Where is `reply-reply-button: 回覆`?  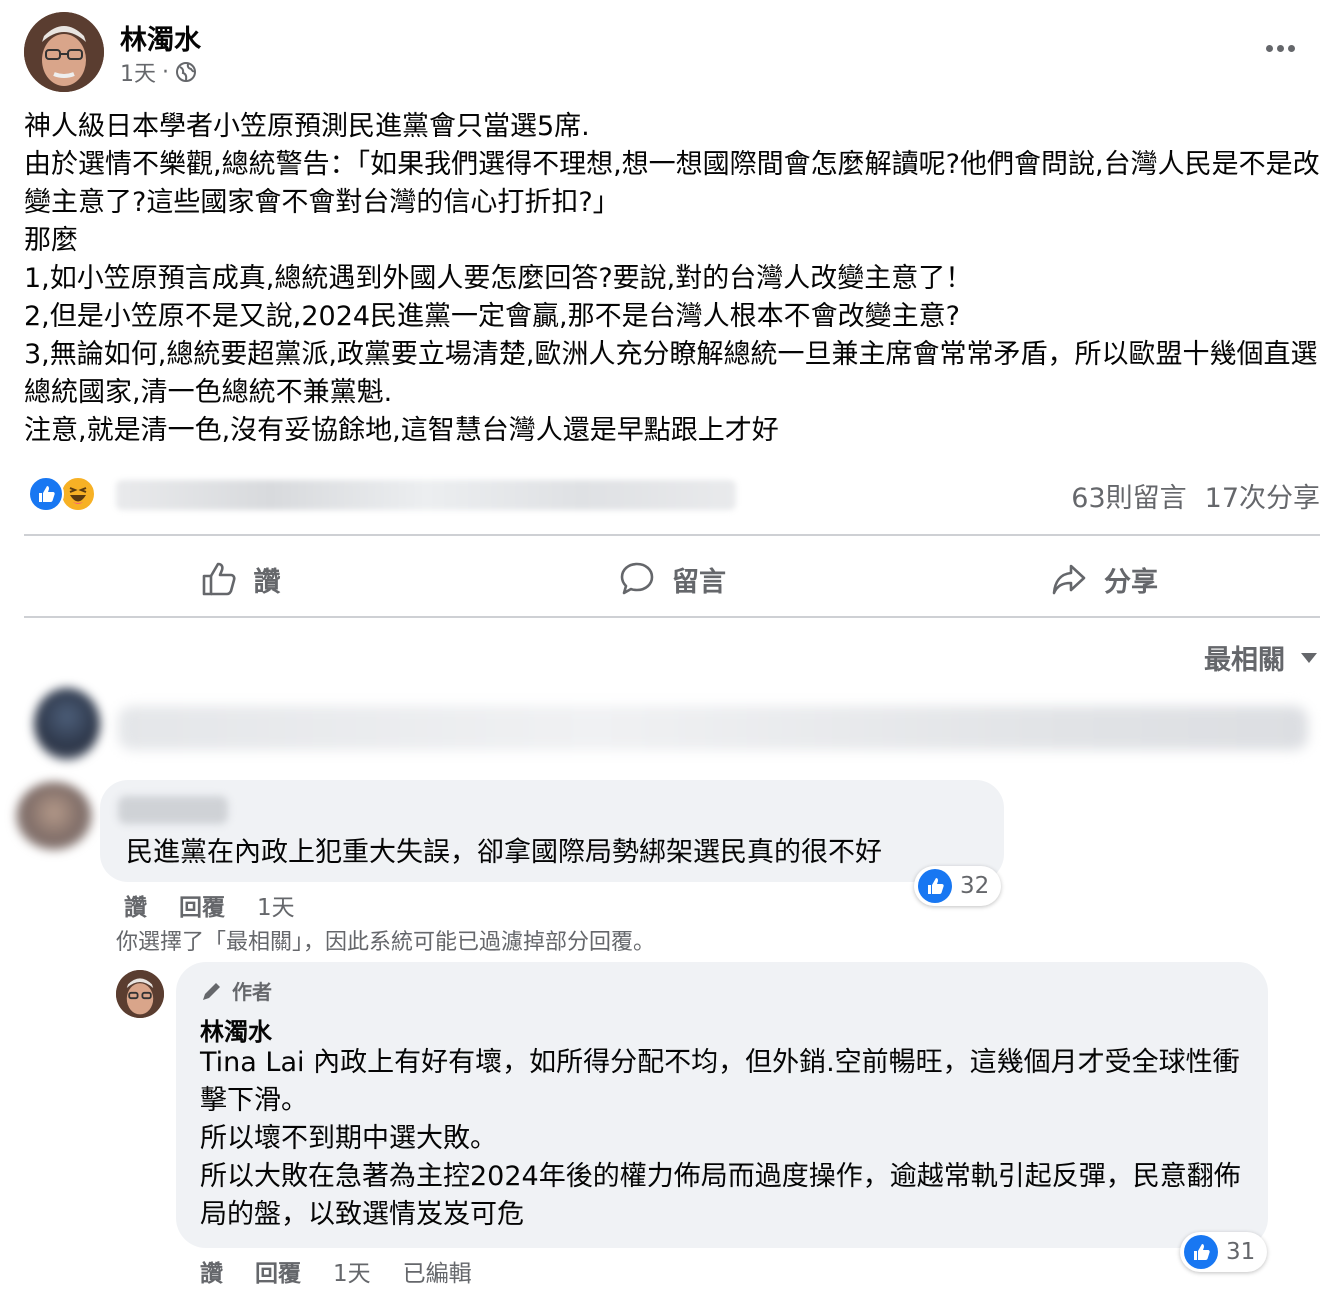
reply-reply-button: 回覆 is located at coordinates (278, 1271).